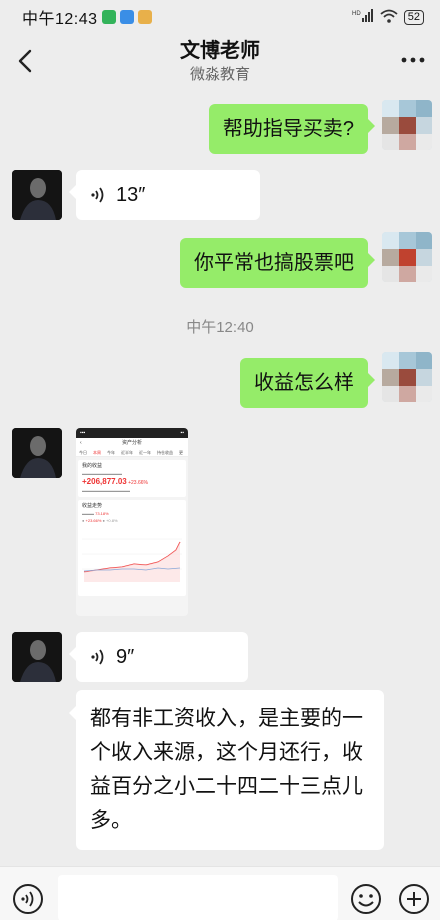 The width and height of the screenshot is (440, 920). What do you see at coordinates (126, 17) in the screenshot?
I see `cloud-app-icon` at bounding box center [126, 17].